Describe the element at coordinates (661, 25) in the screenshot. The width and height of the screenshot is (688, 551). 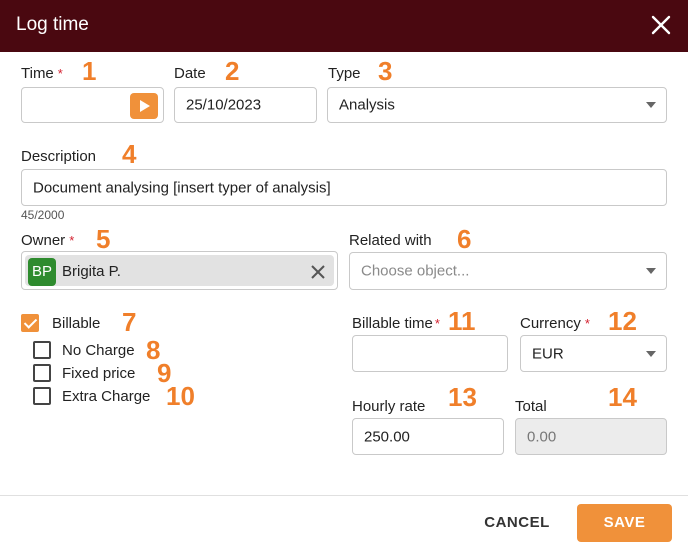
I see `close-icon` at that location.